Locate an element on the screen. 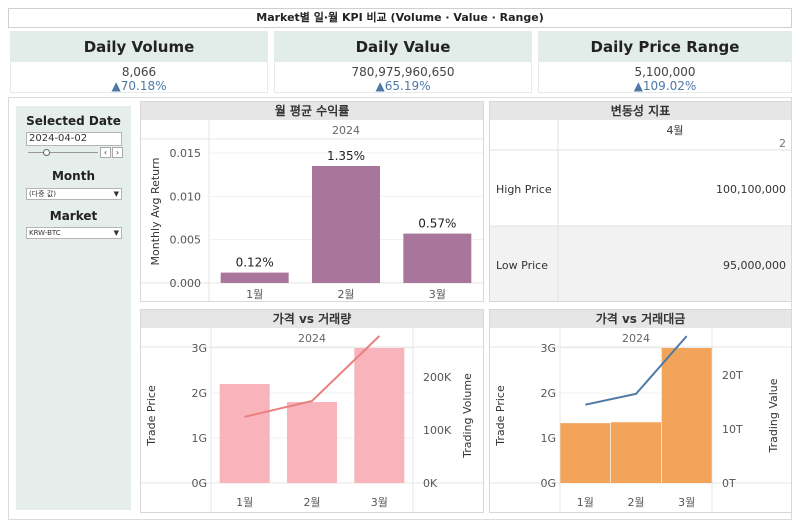  kpi-value: 5,100,000 is located at coordinates (665, 72).